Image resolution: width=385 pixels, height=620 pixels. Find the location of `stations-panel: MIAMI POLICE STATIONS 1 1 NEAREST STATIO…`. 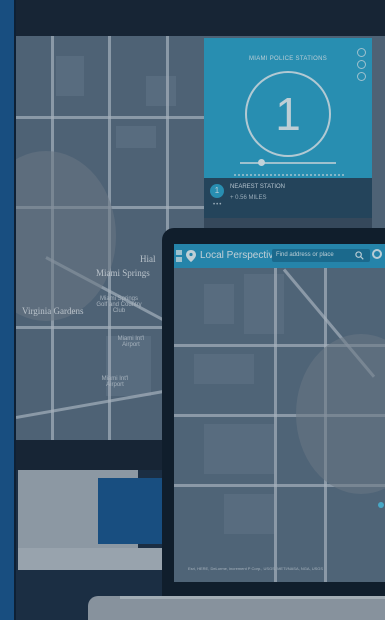

stations-panel: MIAMI POLICE STATIONS 1 1 NEAREST STATIO… is located at coordinates (288, 128).